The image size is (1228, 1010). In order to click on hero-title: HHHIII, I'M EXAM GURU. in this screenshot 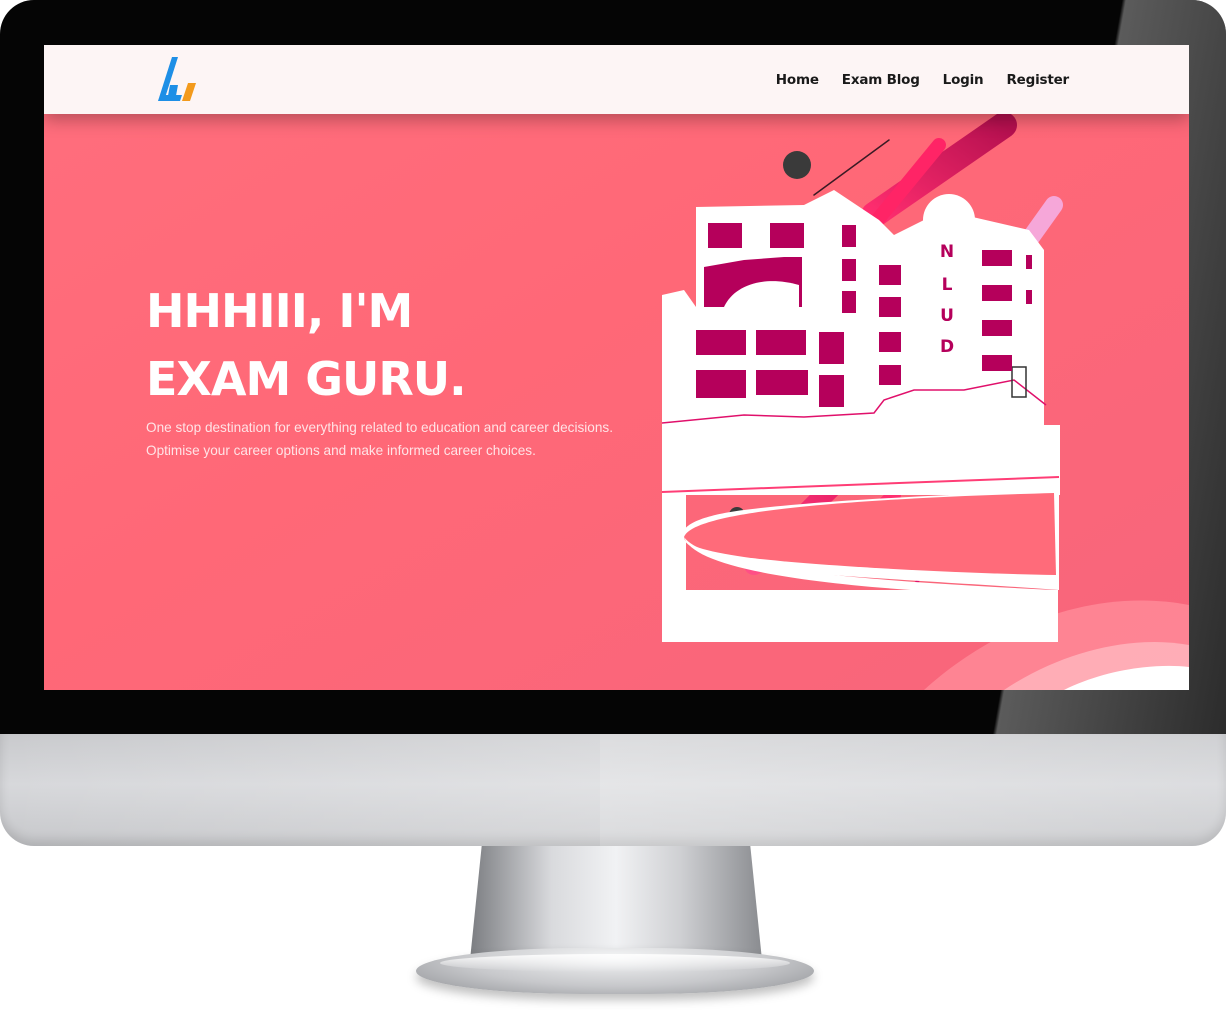, I will do `click(306, 345)`.